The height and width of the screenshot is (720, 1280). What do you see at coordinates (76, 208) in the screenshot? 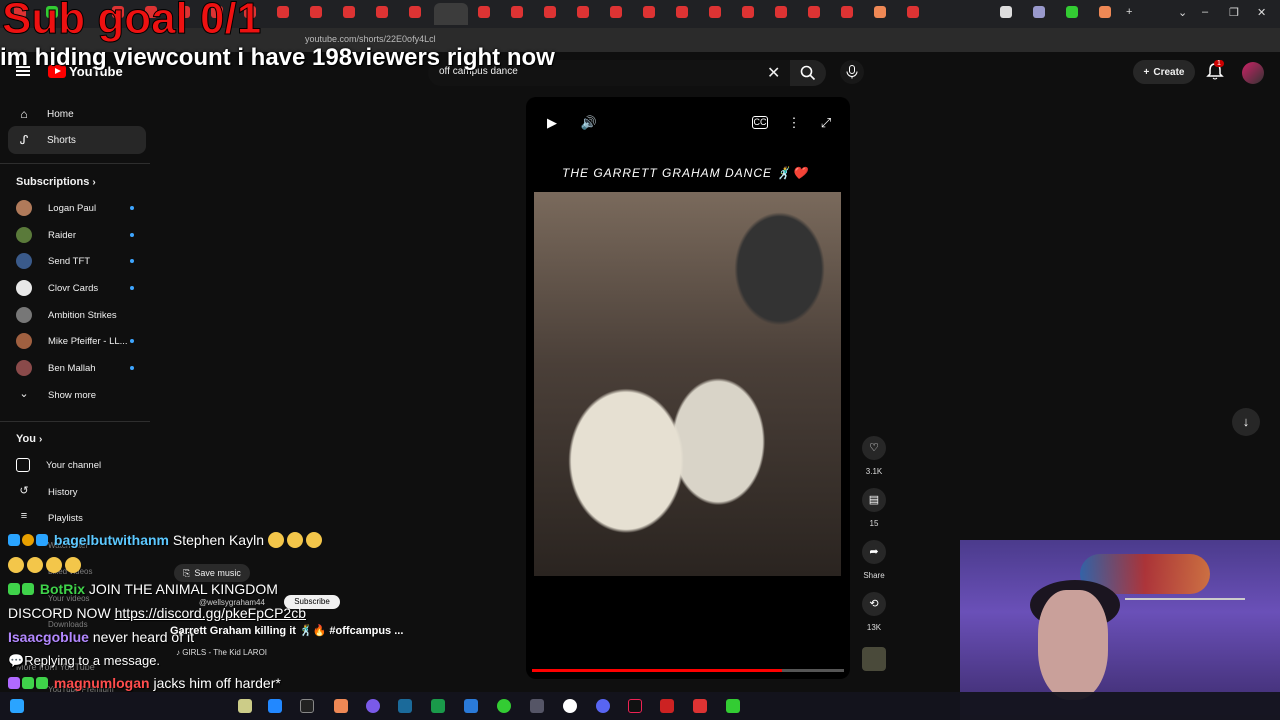
I see `sidebar-item-subscription: Logan Paul` at bounding box center [76, 208].